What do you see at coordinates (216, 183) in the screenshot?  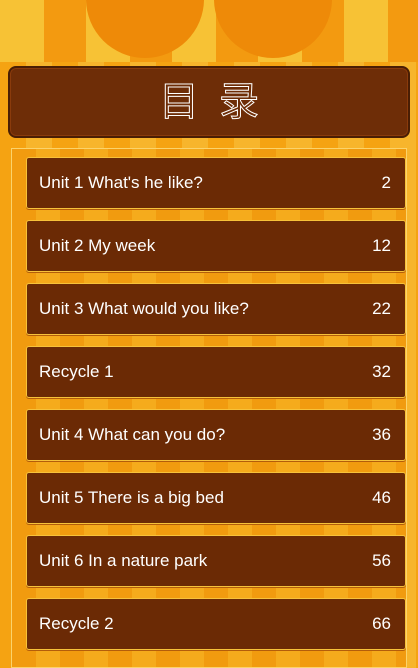 I see `toc-item-unit-1: Unit 1 What's he like? 2` at bounding box center [216, 183].